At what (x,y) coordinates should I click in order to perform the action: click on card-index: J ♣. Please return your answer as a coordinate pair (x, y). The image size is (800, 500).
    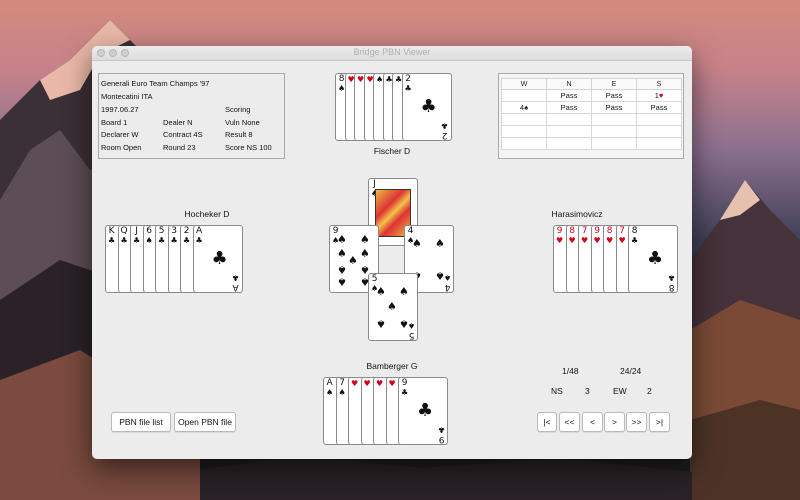
    Looking at the image, I should click on (136, 236).